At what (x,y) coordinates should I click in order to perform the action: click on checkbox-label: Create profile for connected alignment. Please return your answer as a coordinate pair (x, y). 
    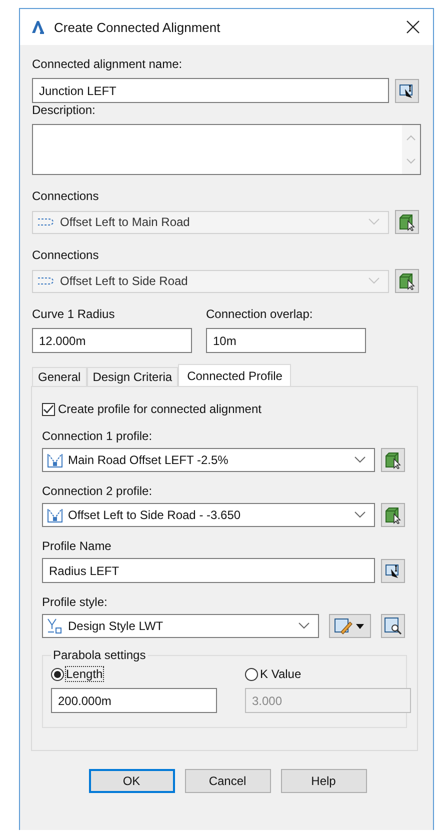
    Looking at the image, I should click on (160, 409).